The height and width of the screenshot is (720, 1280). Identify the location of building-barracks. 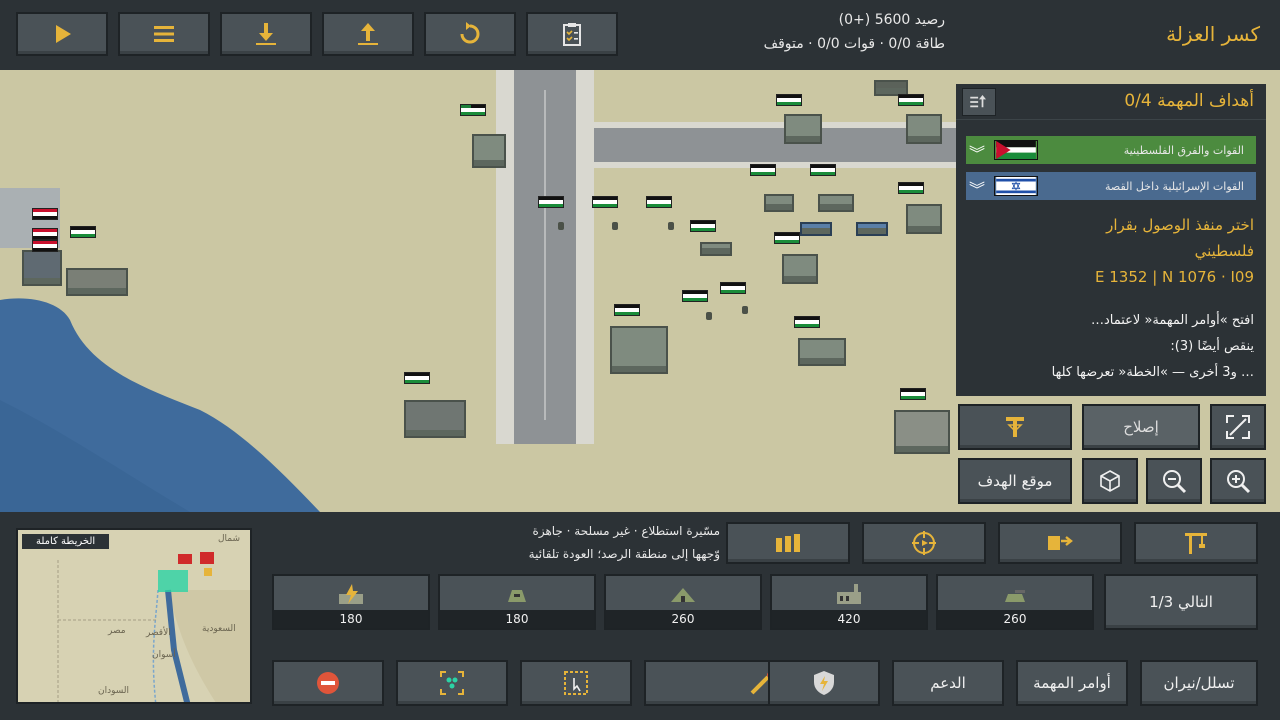
(822, 352).